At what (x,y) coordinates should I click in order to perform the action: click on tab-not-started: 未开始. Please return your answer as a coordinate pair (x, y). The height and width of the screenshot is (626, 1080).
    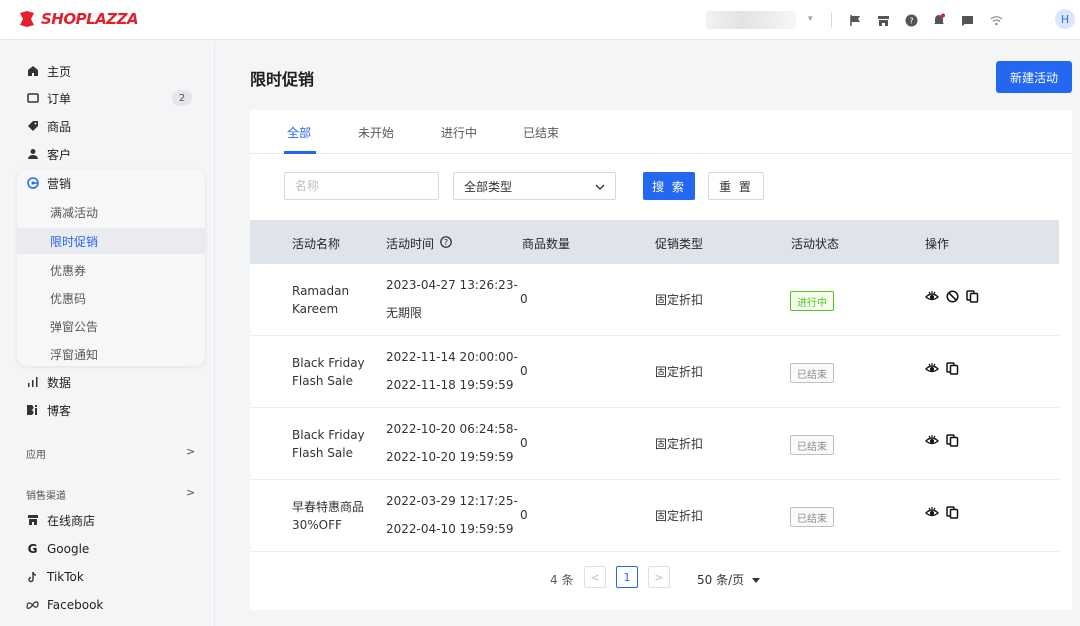
    Looking at the image, I should click on (376, 132).